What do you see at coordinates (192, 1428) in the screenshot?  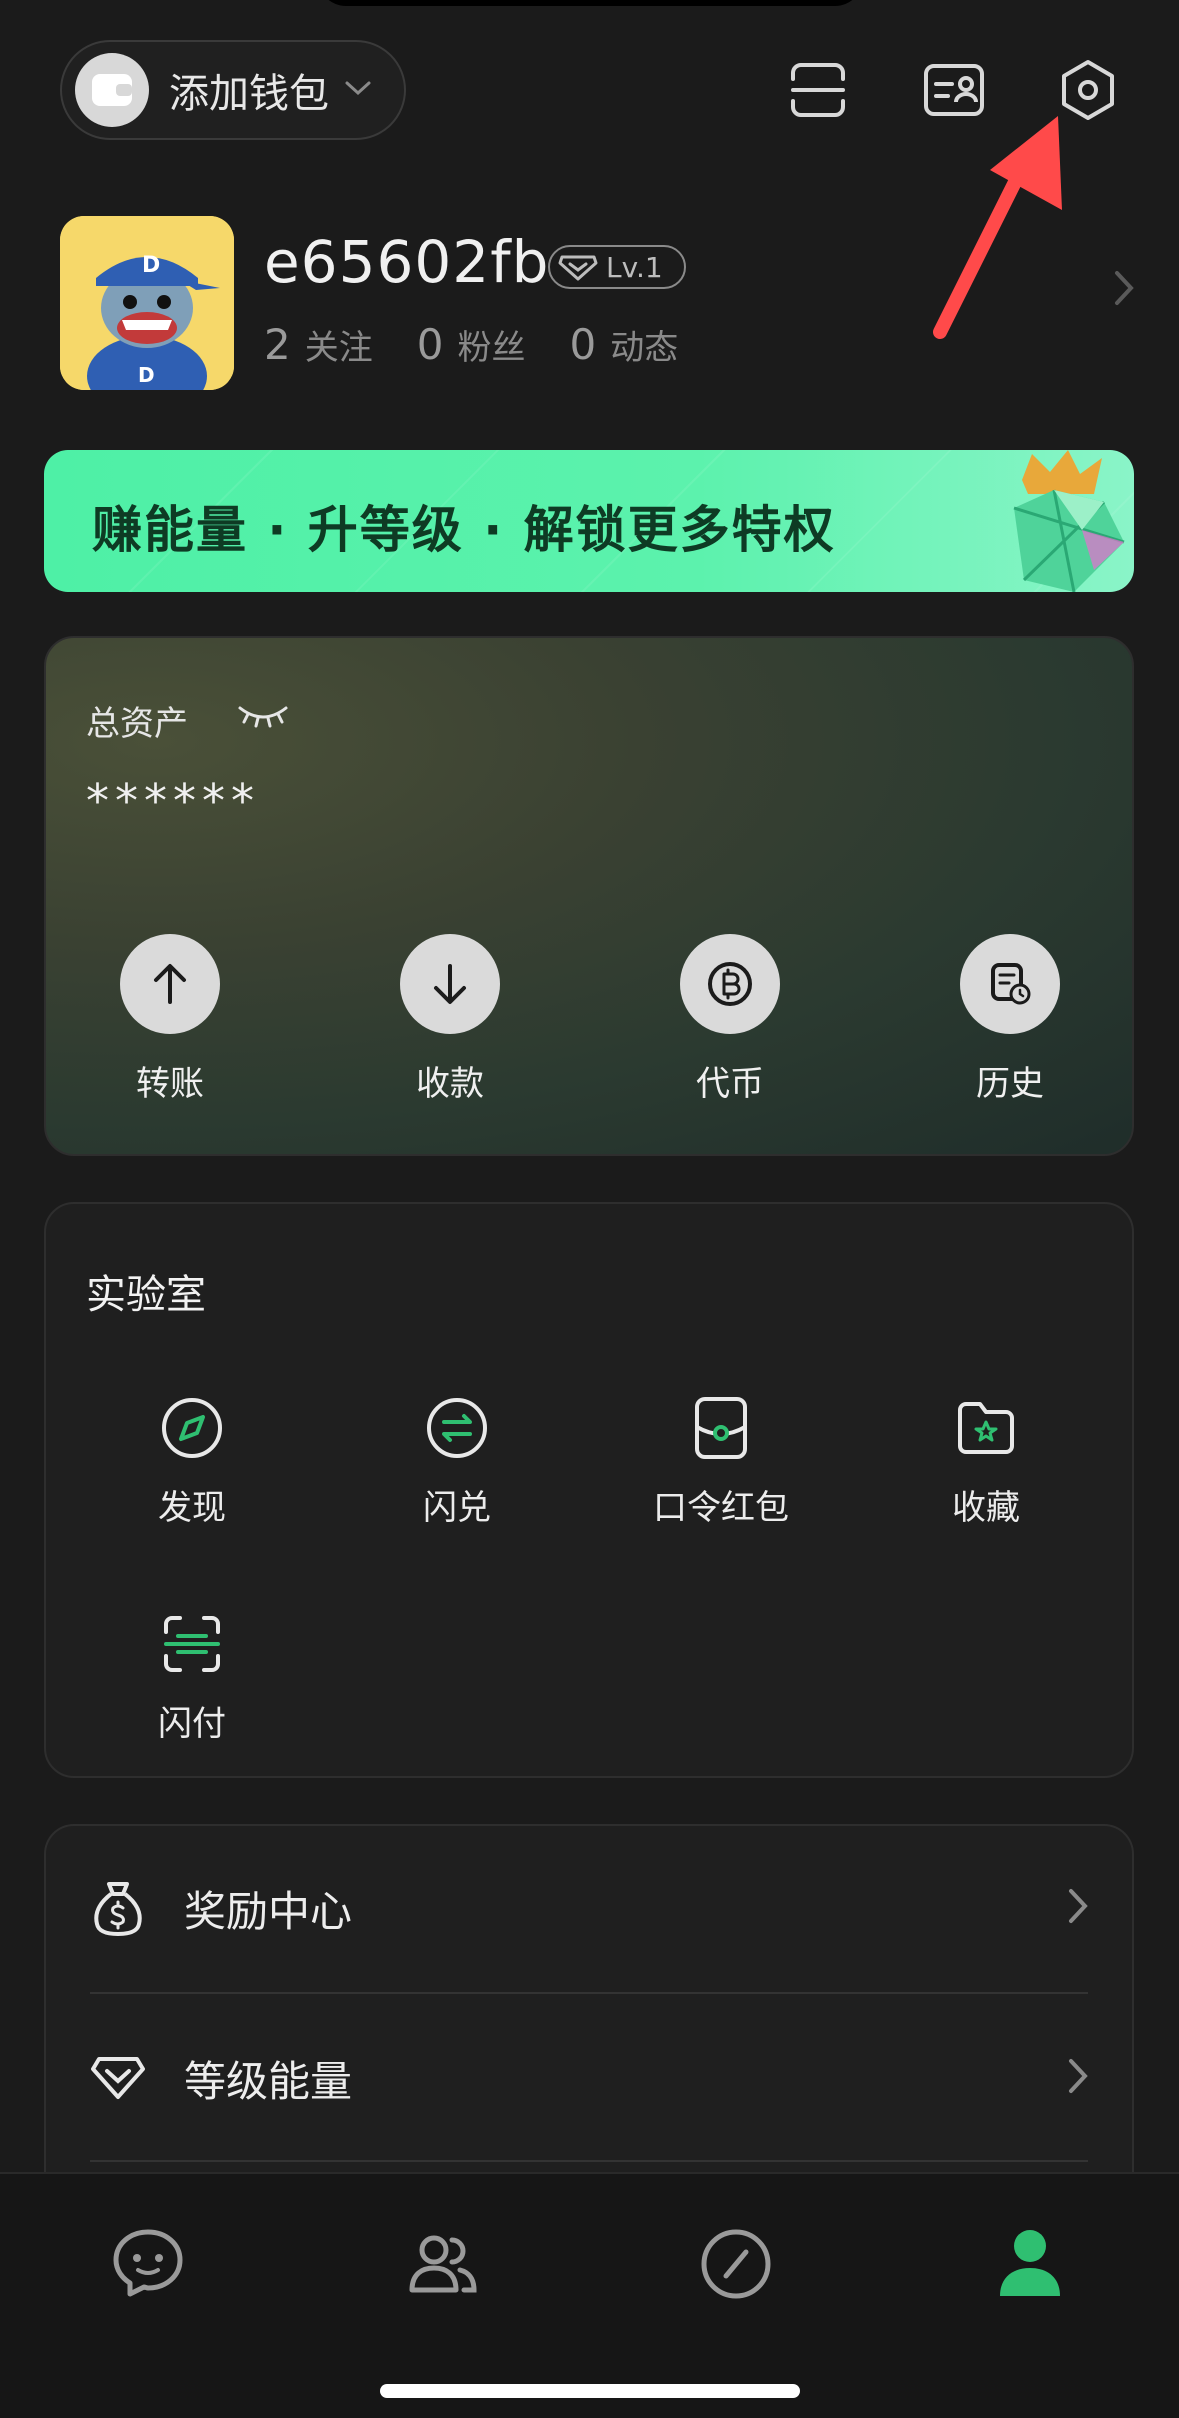 I see `compass-icon` at bounding box center [192, 1428].